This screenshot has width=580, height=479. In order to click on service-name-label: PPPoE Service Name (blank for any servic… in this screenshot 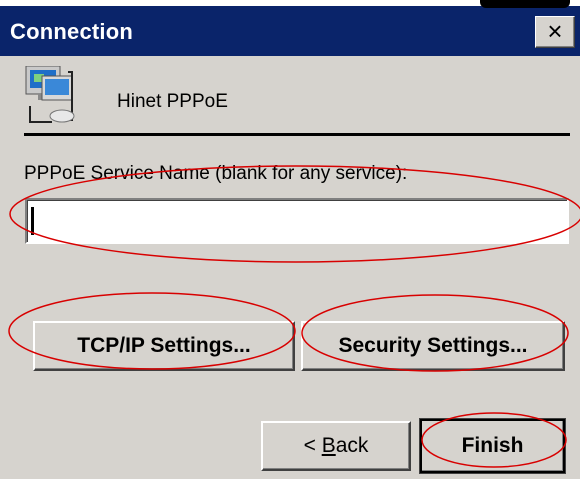, I will do `click(216, 173)`.